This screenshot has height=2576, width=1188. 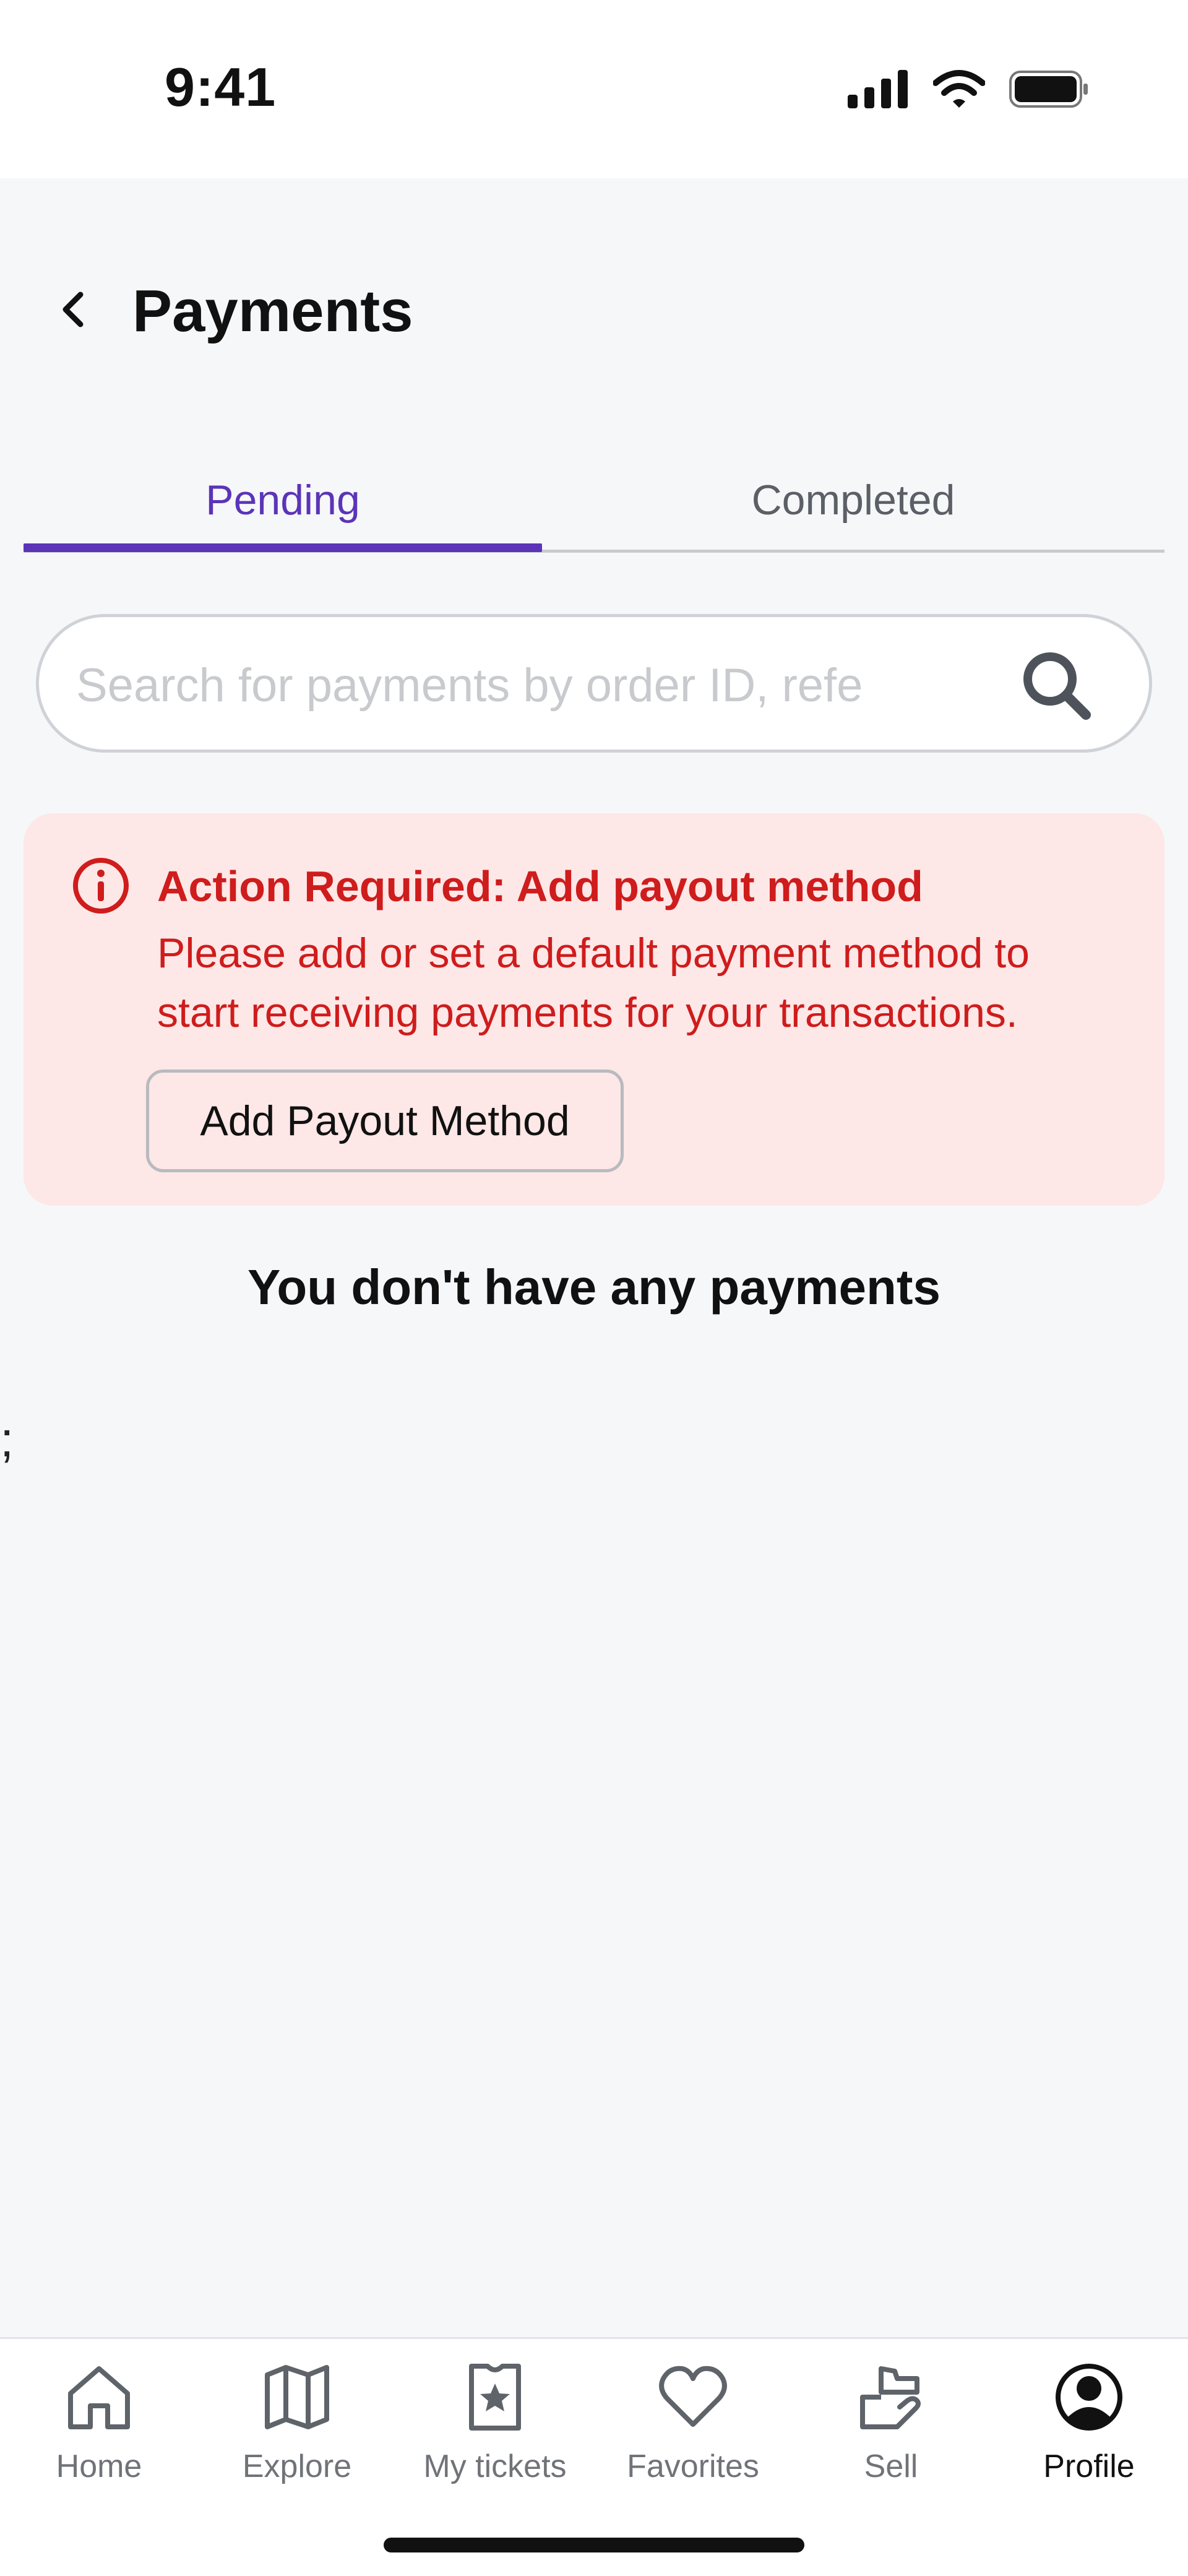 I want to click on back-button, so click(x=73, y=309).